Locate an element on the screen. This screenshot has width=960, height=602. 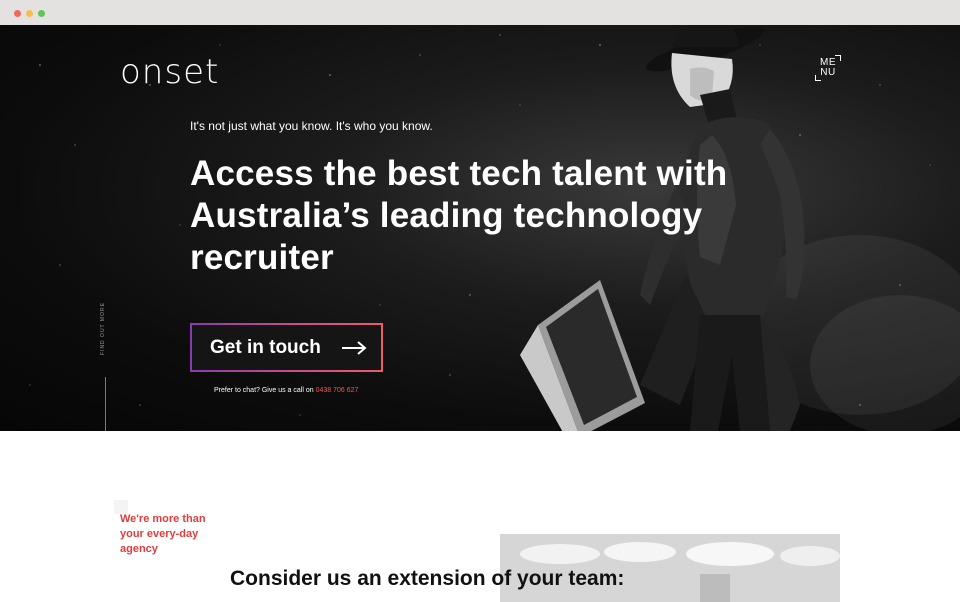
menu-label: ME NU is located at coordinates (828, 67).